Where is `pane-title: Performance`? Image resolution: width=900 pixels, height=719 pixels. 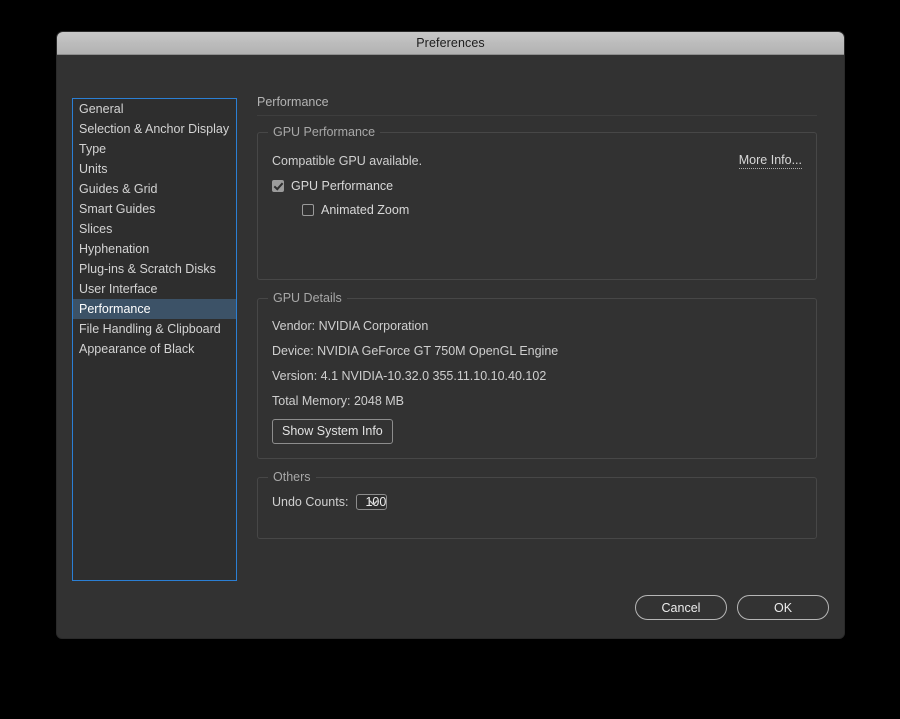
pane-title: Performance is located at coordinates (293, 102).